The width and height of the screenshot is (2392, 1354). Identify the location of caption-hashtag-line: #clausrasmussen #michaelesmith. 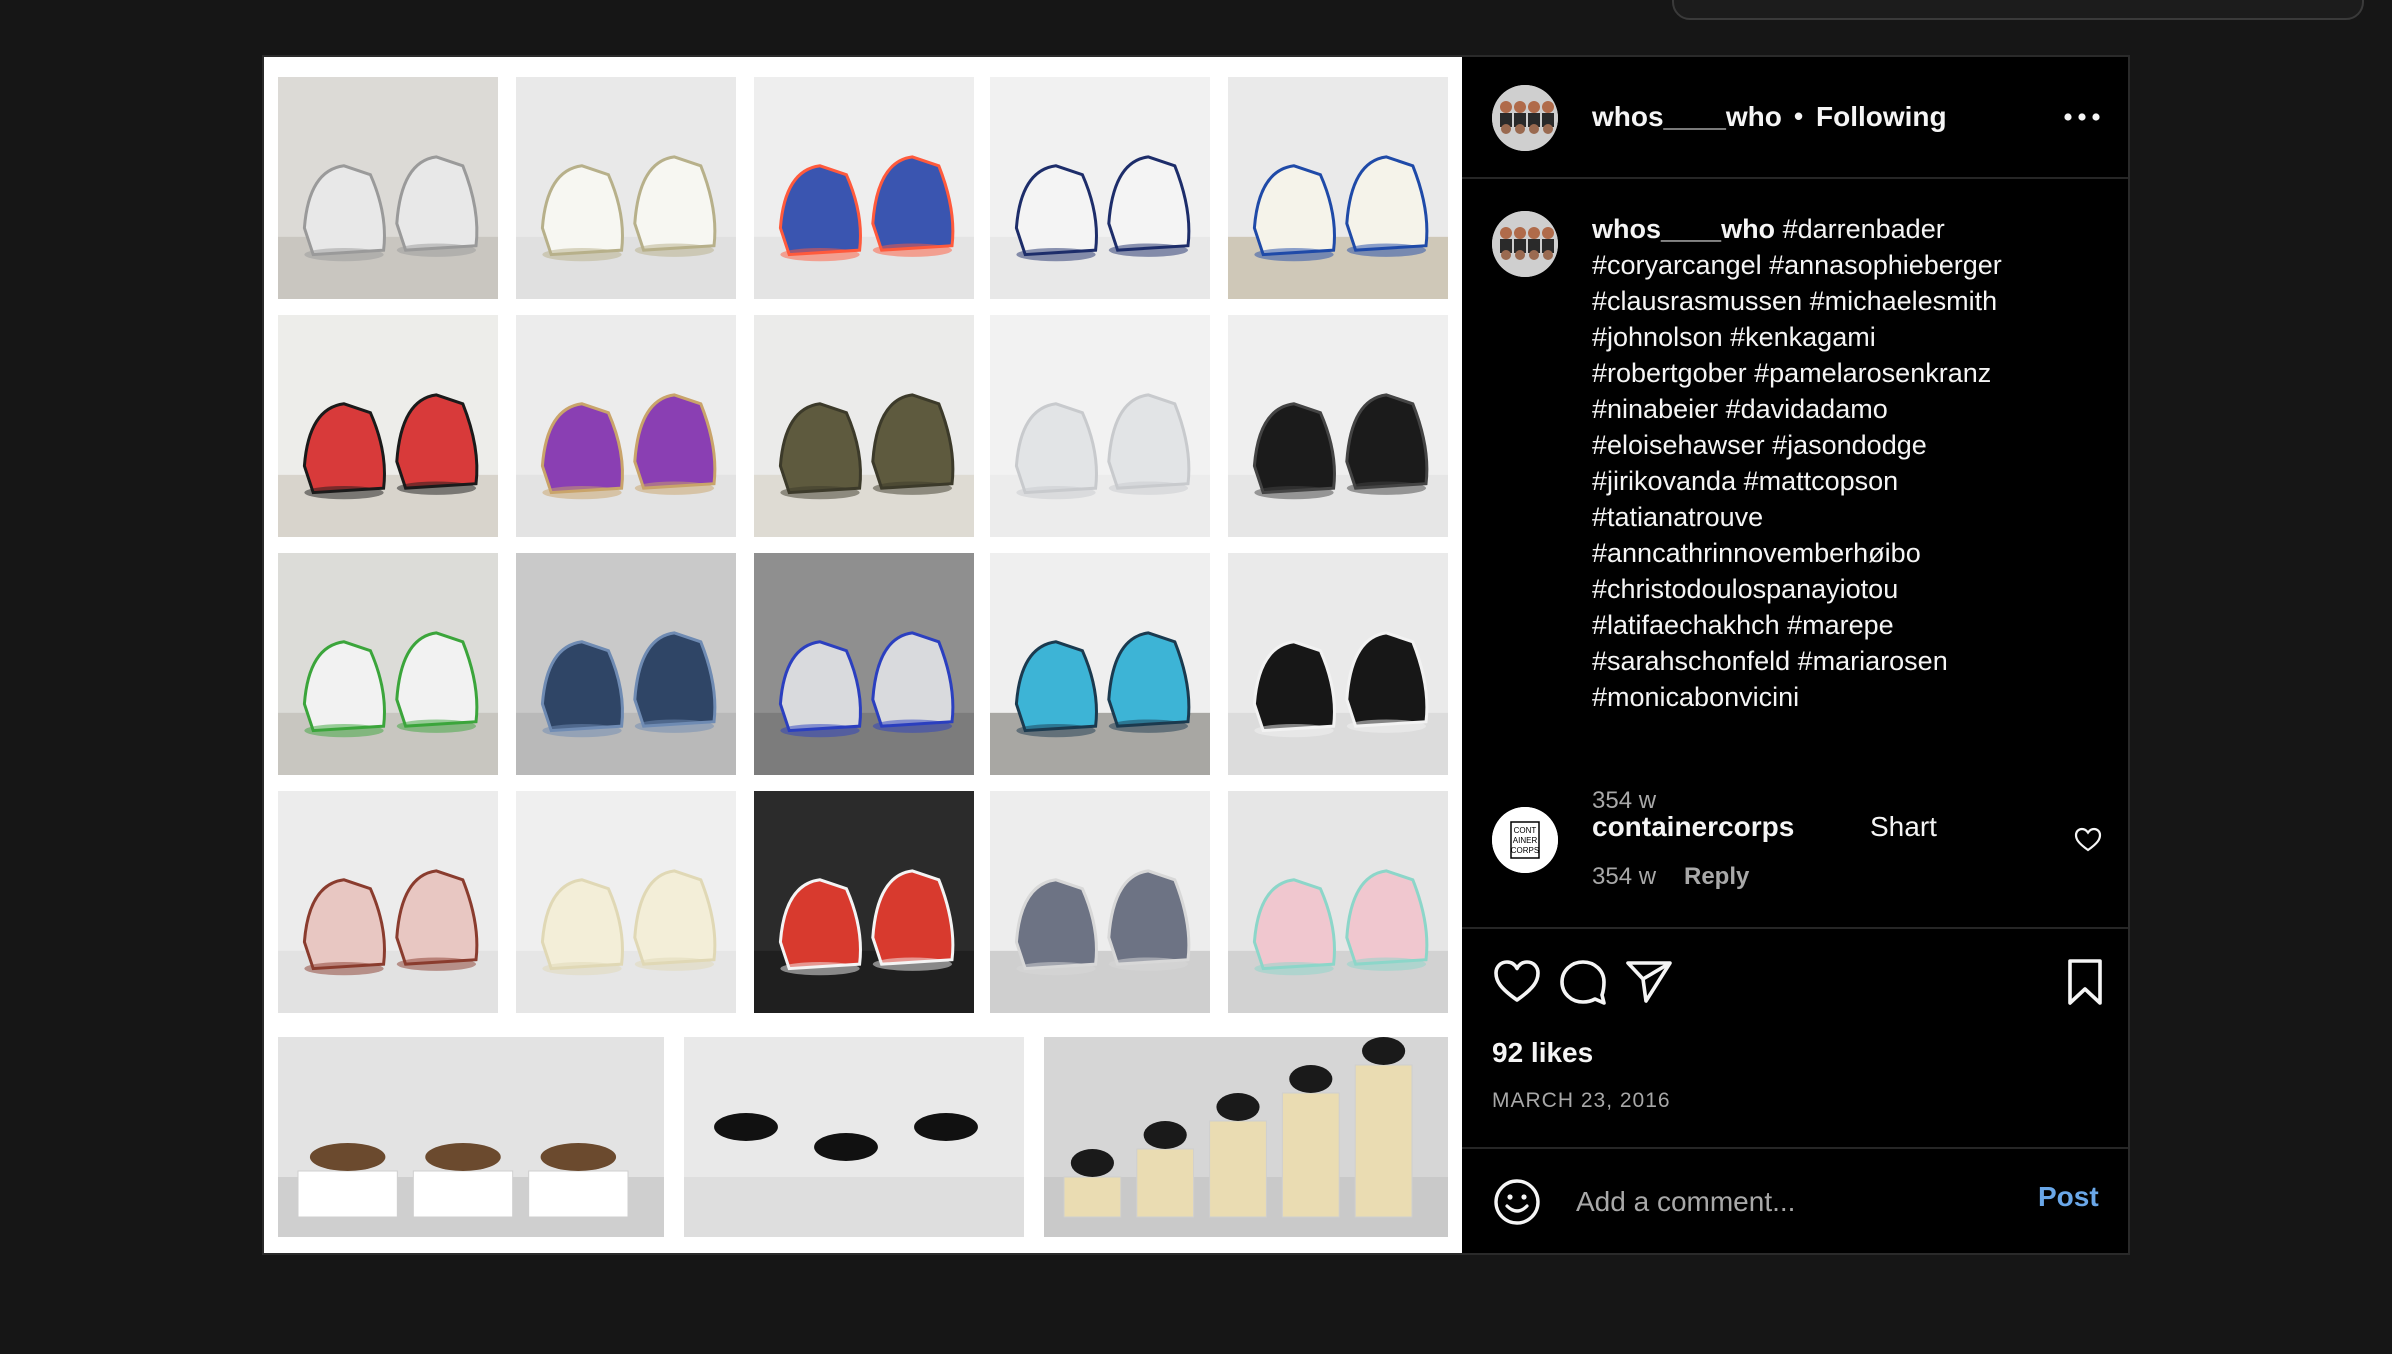
(1852, 301).